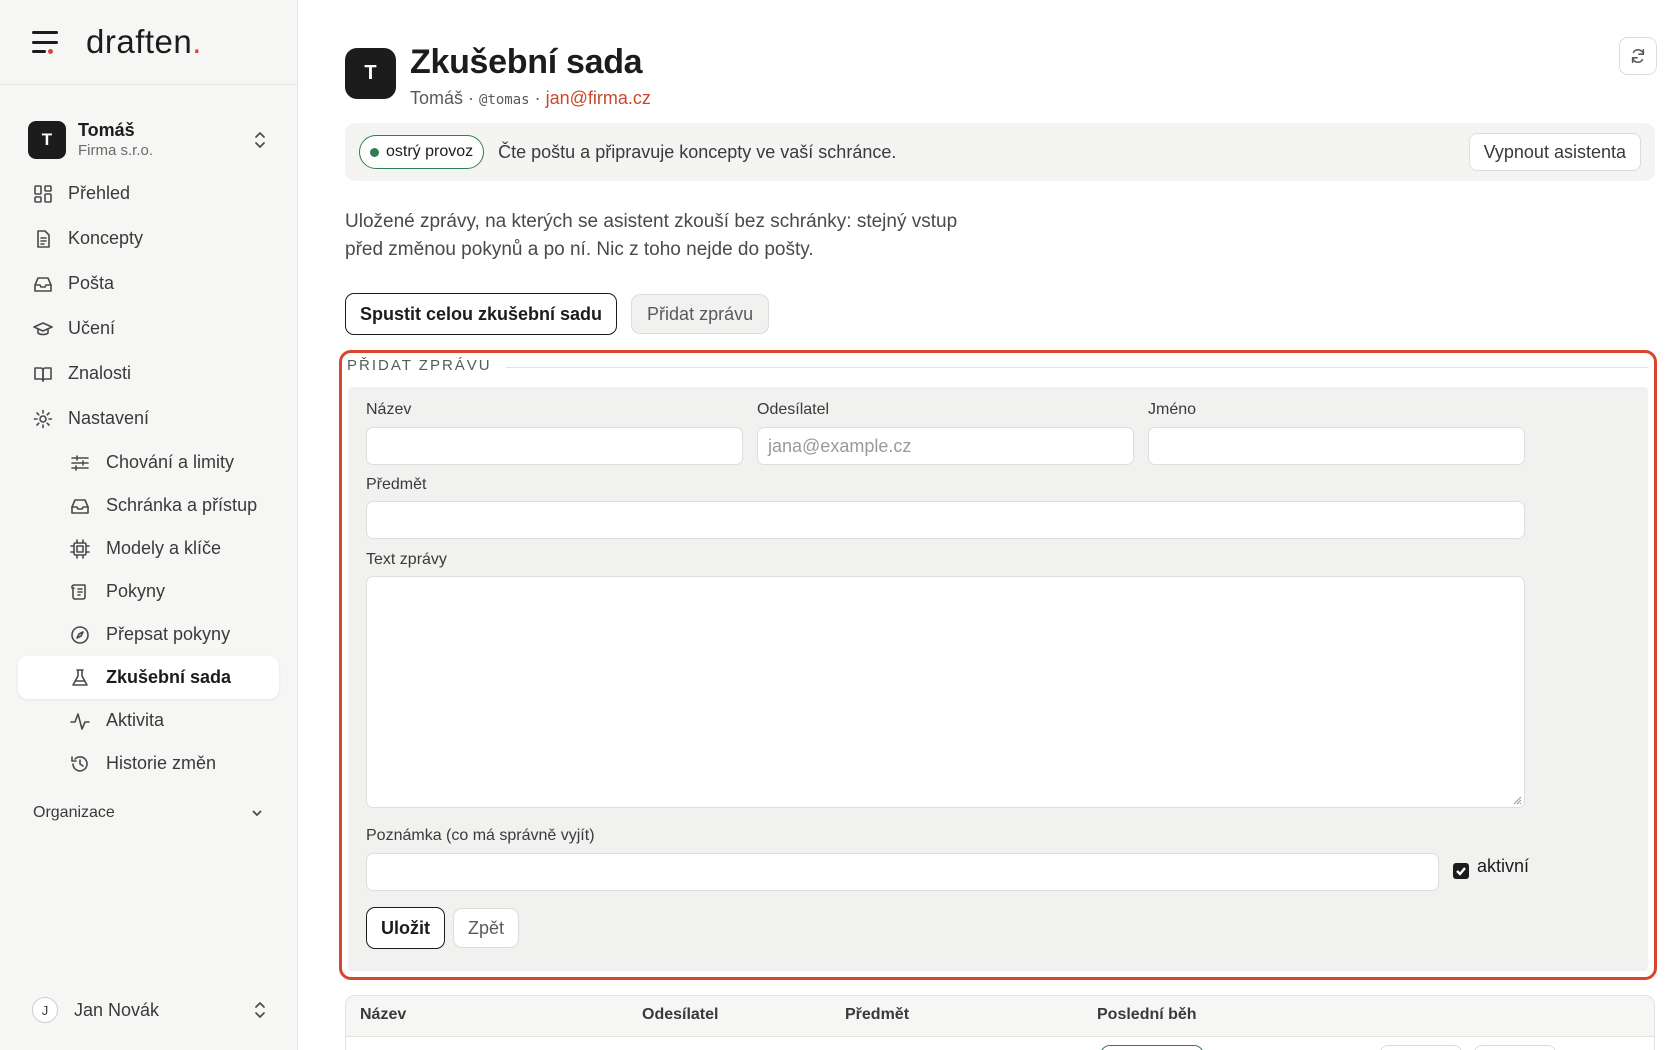 This screenshot has height=1050, width=1680. What do you see at coordinates (374, 152) in the screenshot?
I see `status-dot` at bounding box center [374, 152].